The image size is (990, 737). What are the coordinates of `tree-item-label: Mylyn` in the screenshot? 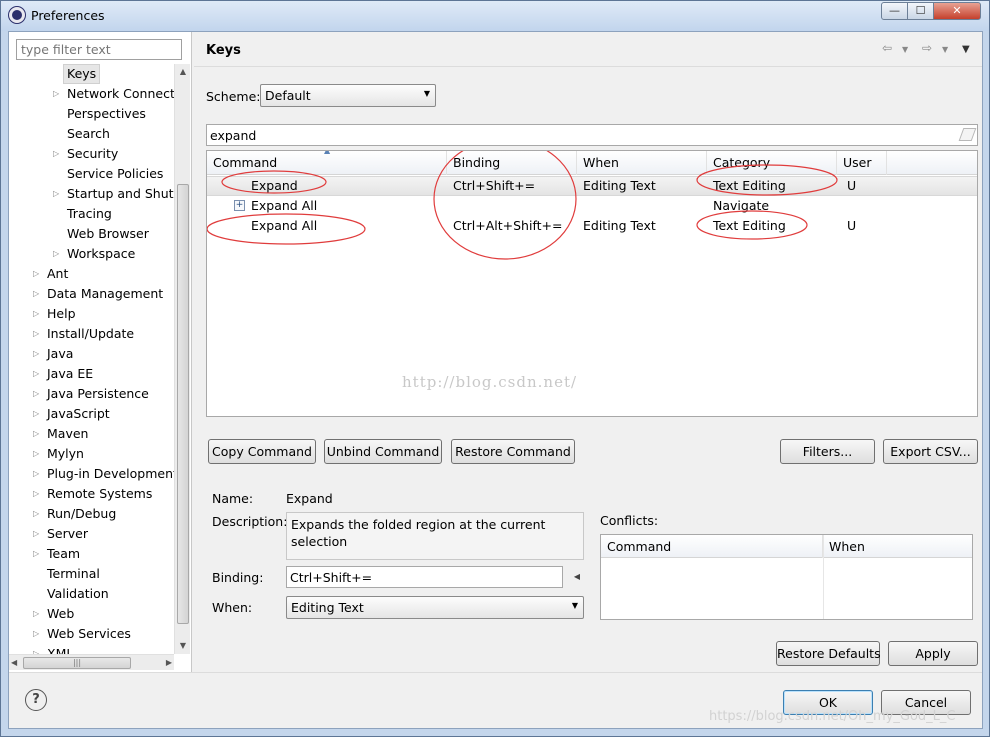 It's located at (65, 453).